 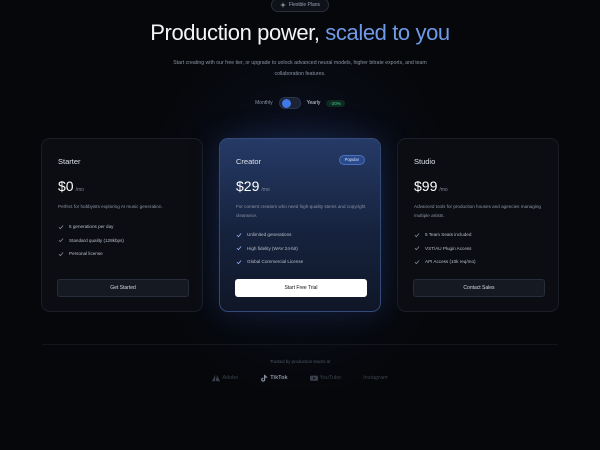 What do you see at coordinates (216, 378) in the screenshot?
I see `adobe-icon` at bounding box center [216, 378].